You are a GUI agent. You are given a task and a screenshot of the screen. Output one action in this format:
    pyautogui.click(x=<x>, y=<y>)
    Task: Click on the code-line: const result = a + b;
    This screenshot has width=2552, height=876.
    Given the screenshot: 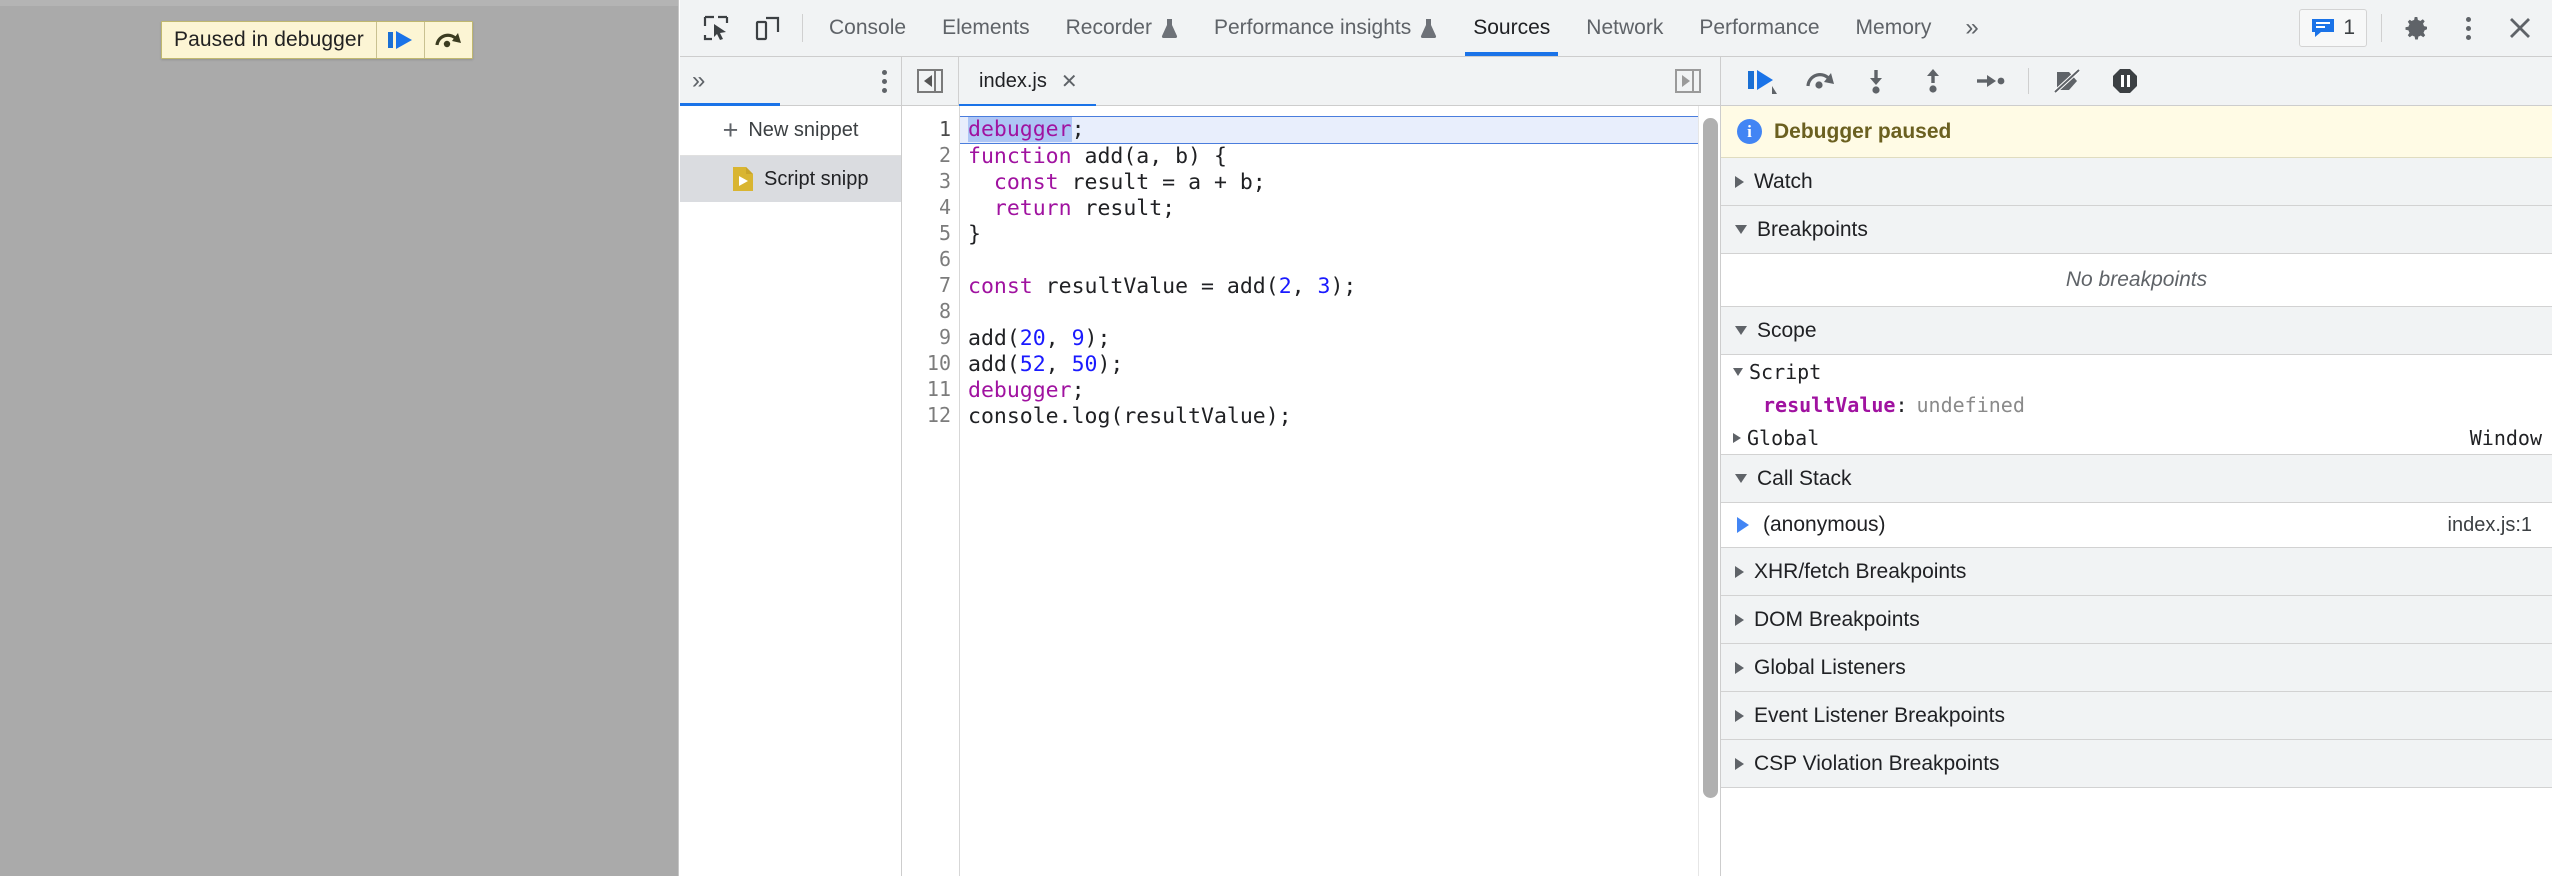 What is the action you would take?
    pyautogui.click(x=1333, y=183)
    